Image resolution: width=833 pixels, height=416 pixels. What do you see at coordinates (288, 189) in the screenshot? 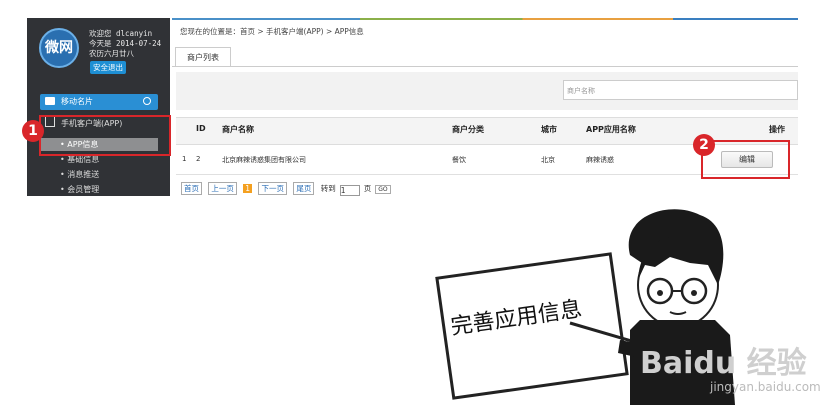
I see `pagination: 首页 上一页 1 下一页 尾页 转到 1 页 GO` at bounding box center [288, 189].